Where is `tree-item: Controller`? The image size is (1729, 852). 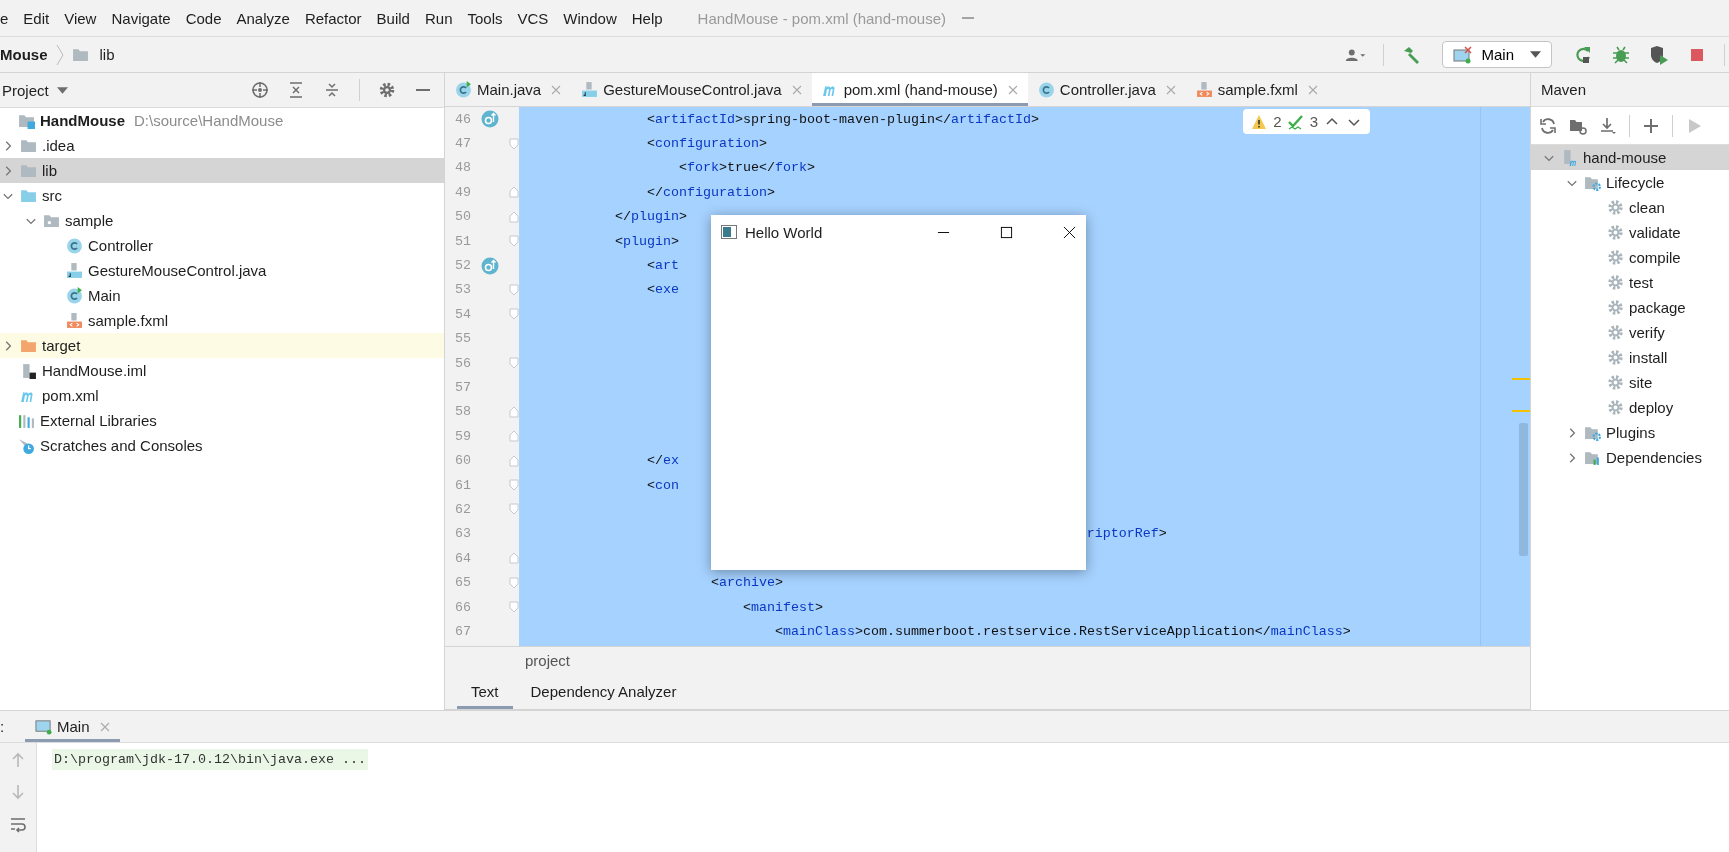
tree-item: Controller is located at coordinates (222, 245).